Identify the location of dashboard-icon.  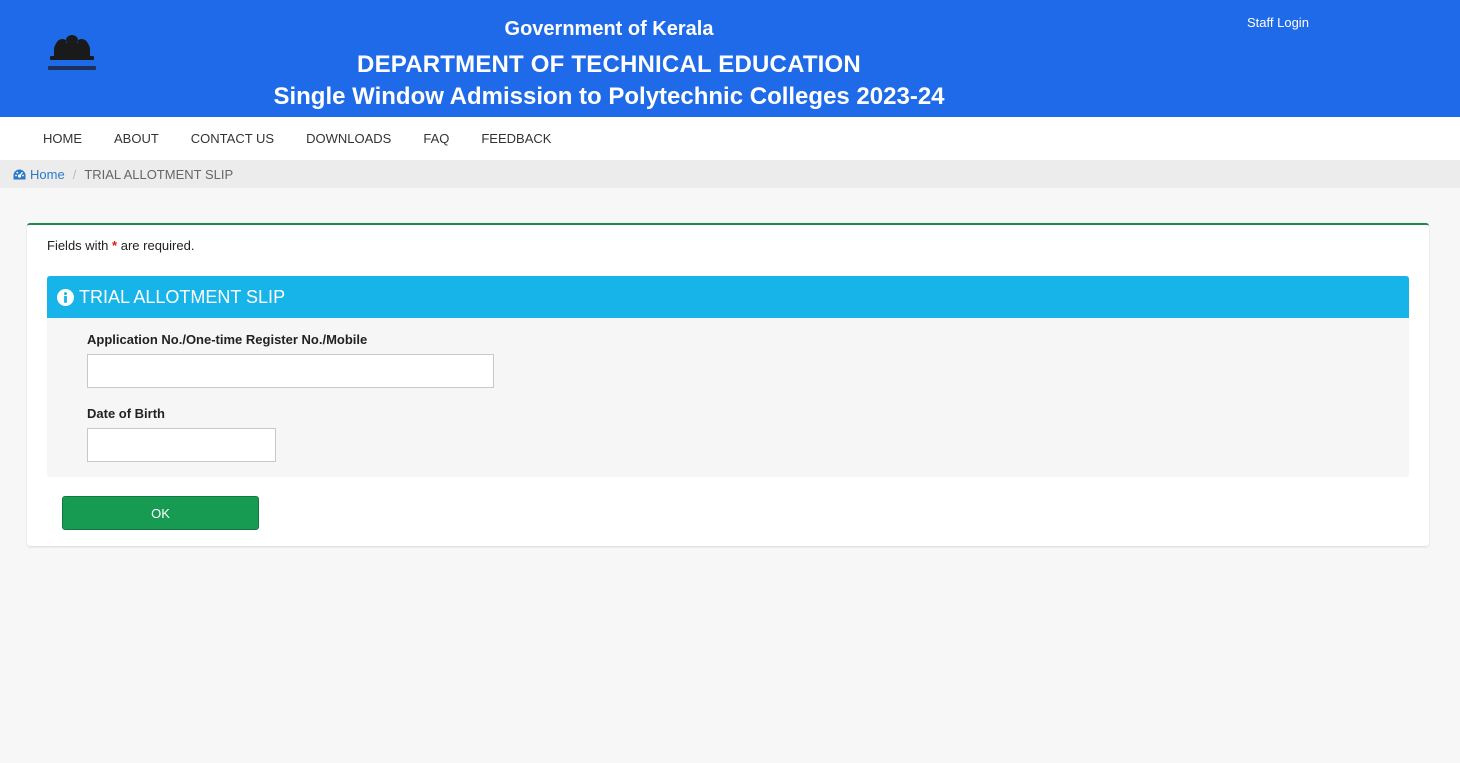
(19, 174).